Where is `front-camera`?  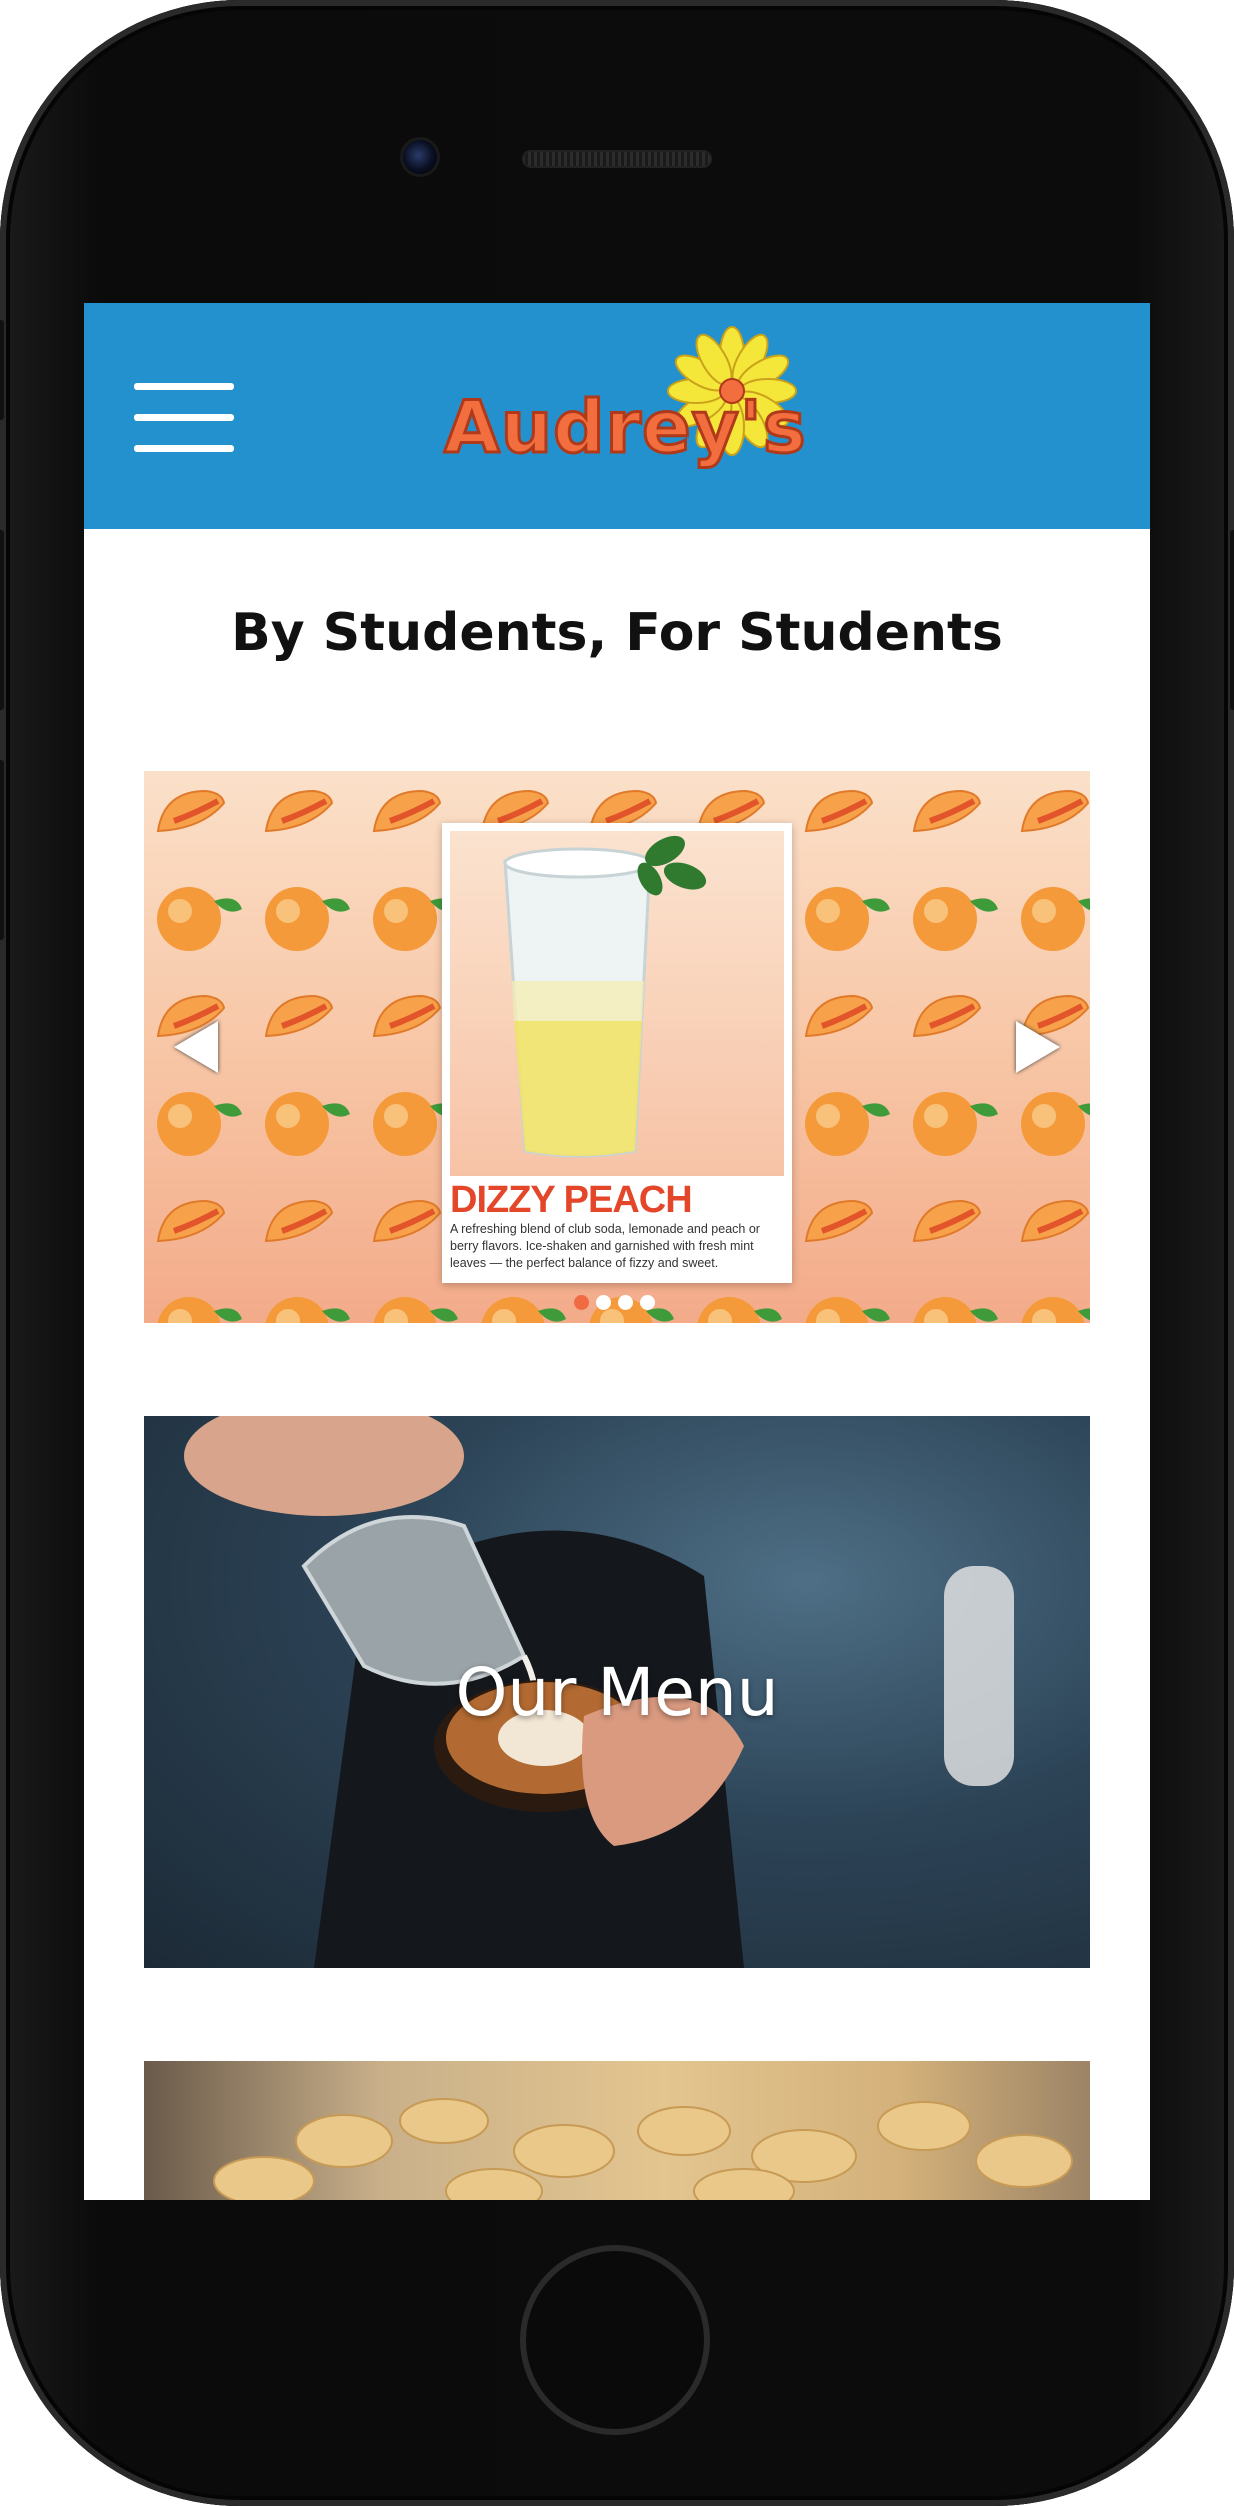
front-camera is located at coordinates (420, 157).